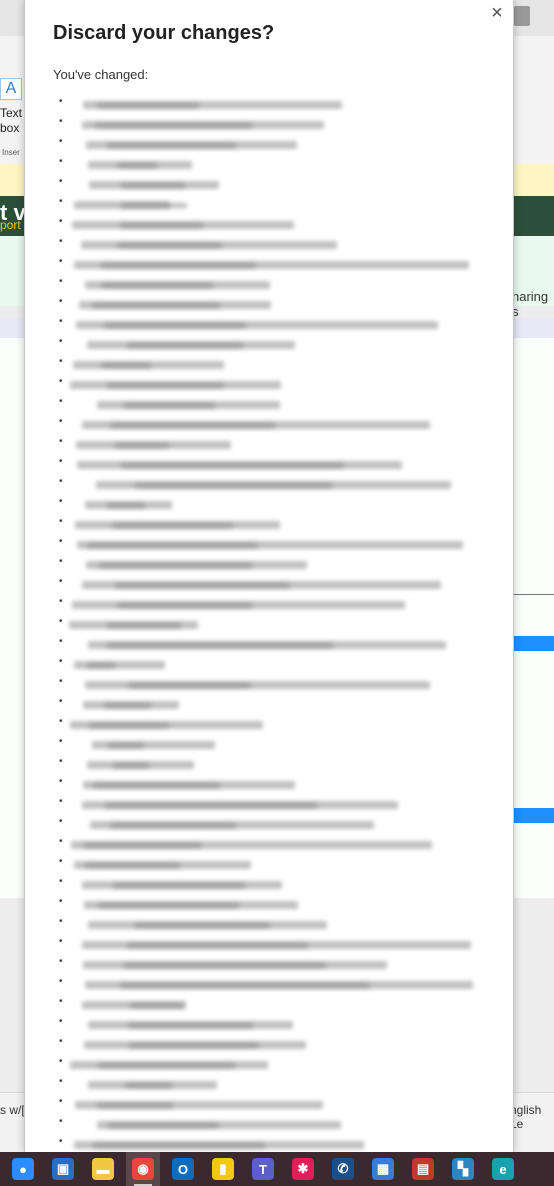  Describe the element at coordinates (12, 121) in the screenshot. I see `text-box-button: Text box` at that location.